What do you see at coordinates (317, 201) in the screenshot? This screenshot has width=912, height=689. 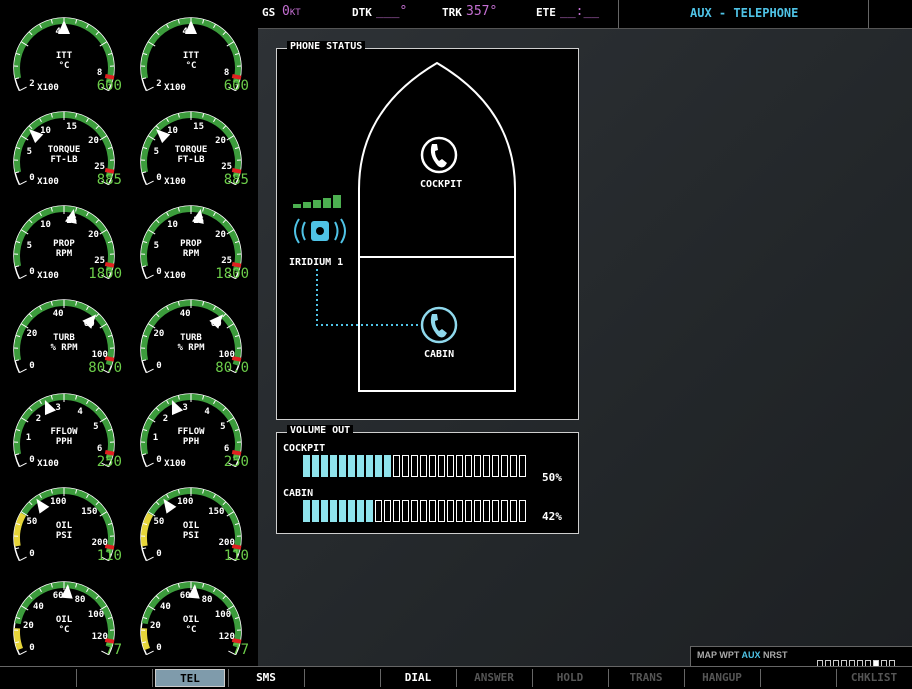 I see `signal-strength-bars` at bounding box center [317, 201].